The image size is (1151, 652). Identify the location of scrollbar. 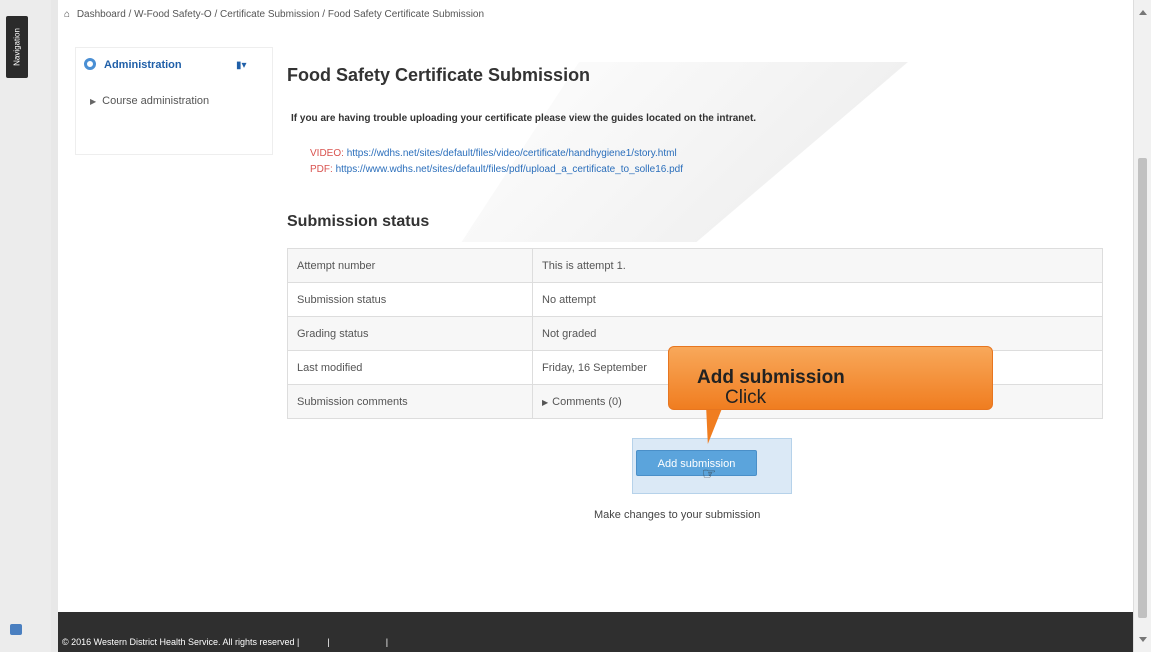
(1142, 326).